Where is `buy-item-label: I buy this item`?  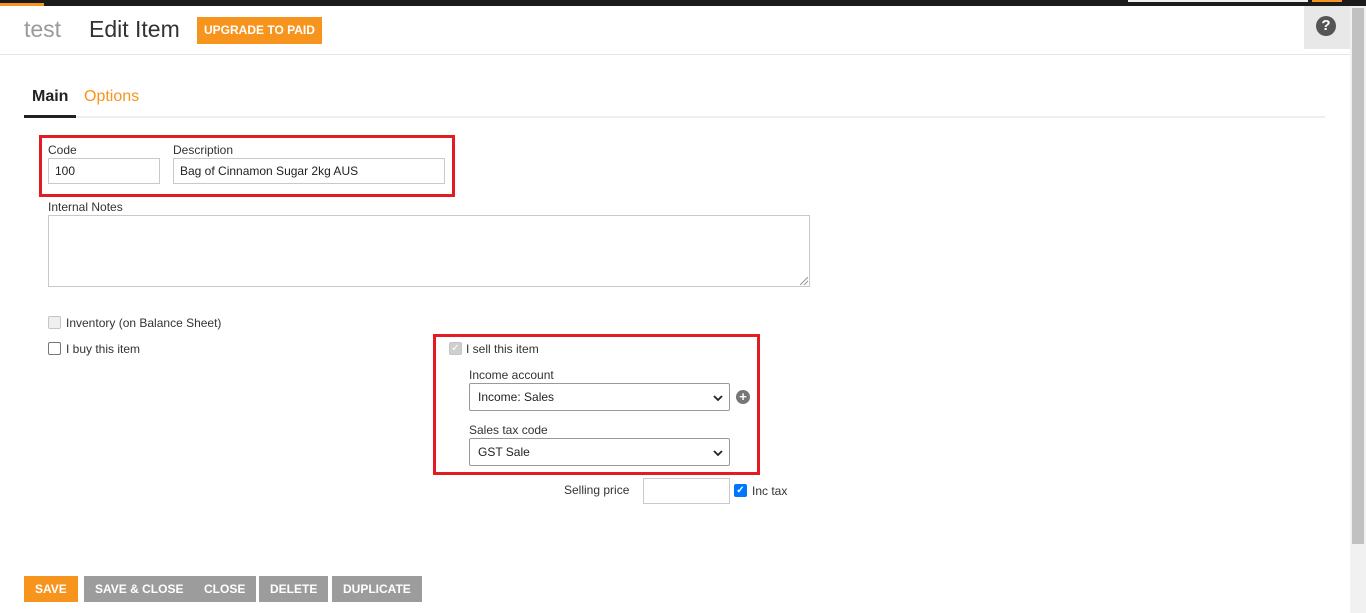
buy-item-label: I buy this item is located at coordinates (103, 349).